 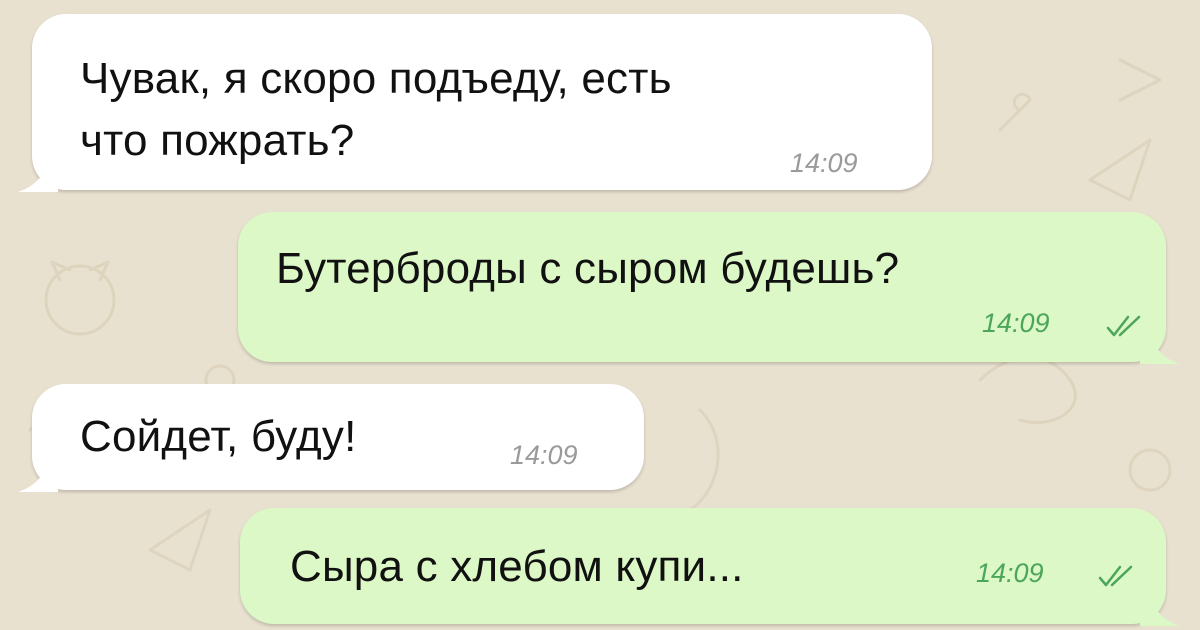 What do you see at coordinates (218, 436) in the screenshot?
I see `message-text: Сойдет, буду!` at bounding box center [218, 436].